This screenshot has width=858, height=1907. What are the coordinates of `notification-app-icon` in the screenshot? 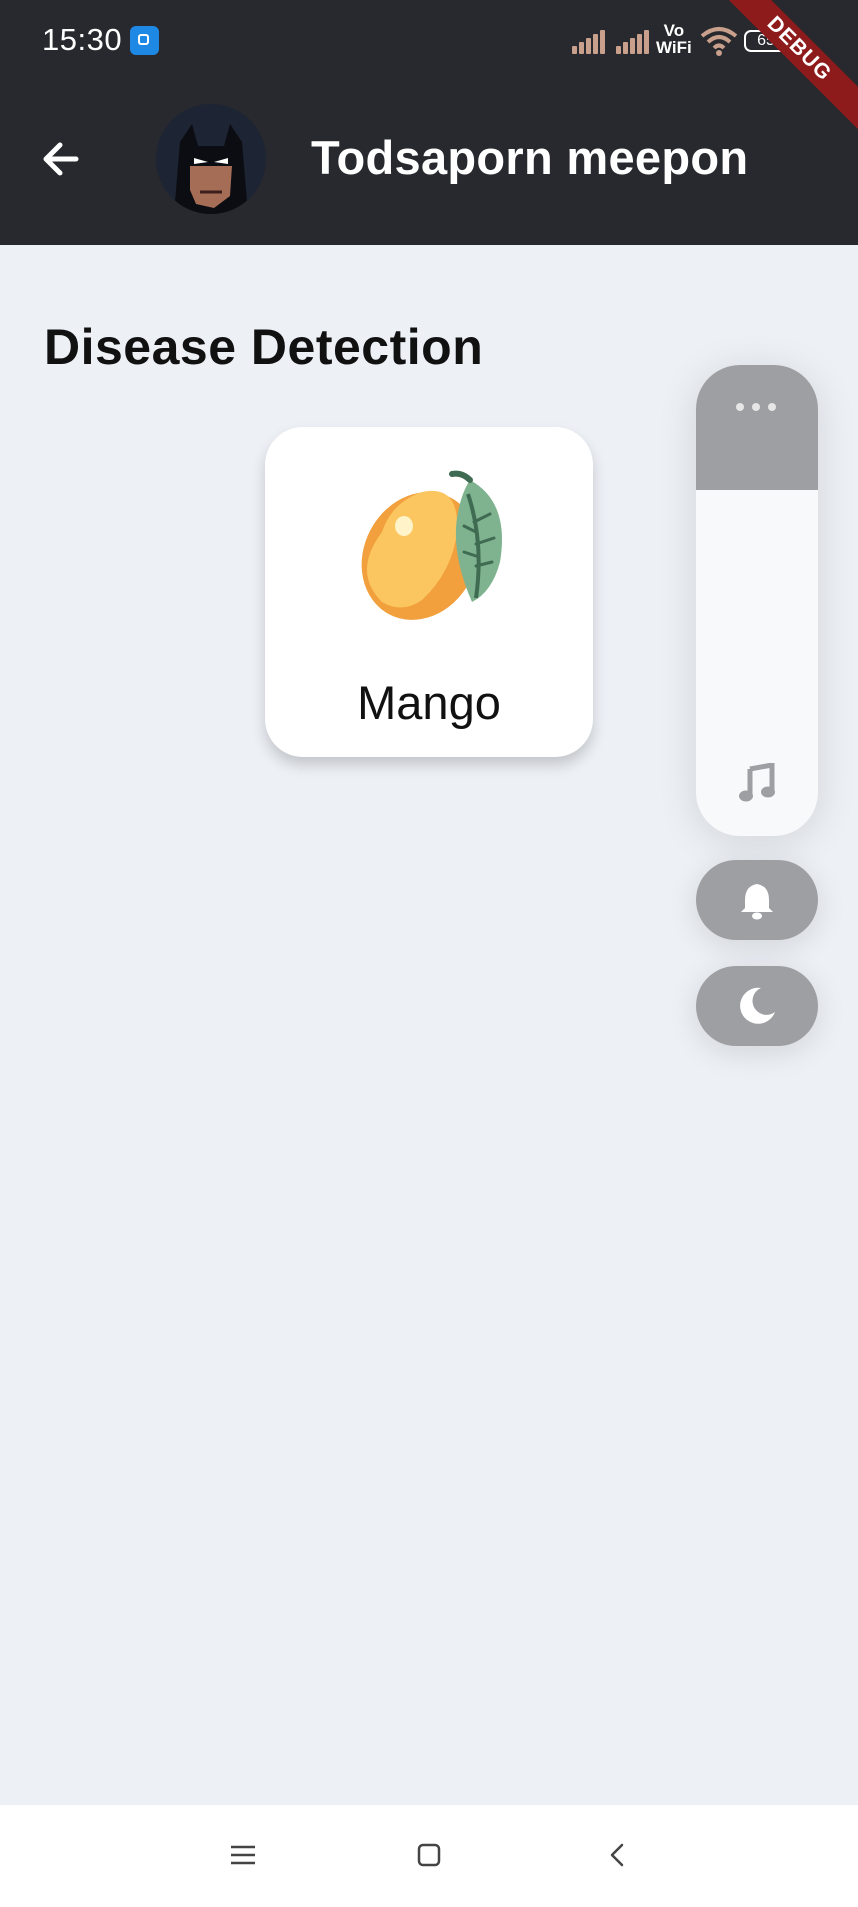 It's located at (144, 40).